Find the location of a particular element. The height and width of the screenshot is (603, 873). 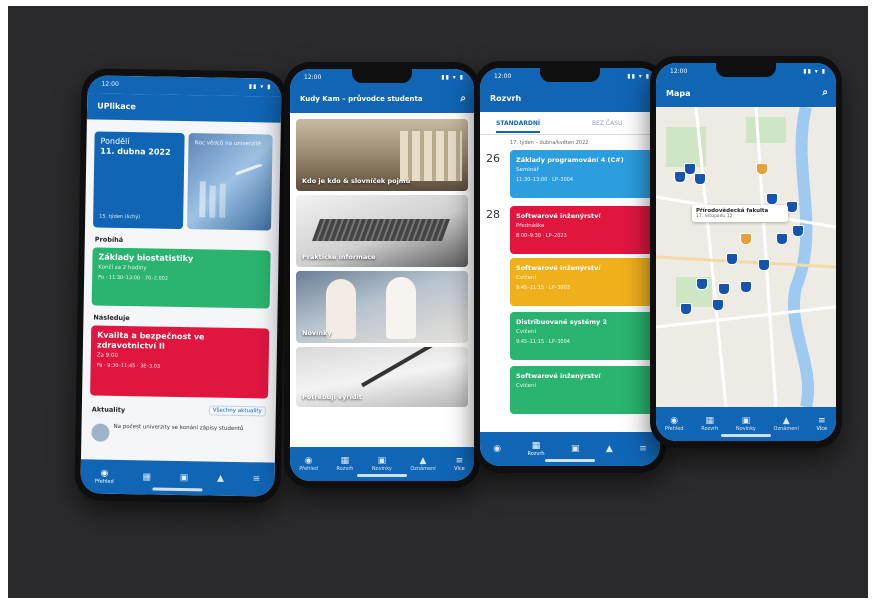

tab-no-time: BEZ ČASU is located at coordinates (607, 123).